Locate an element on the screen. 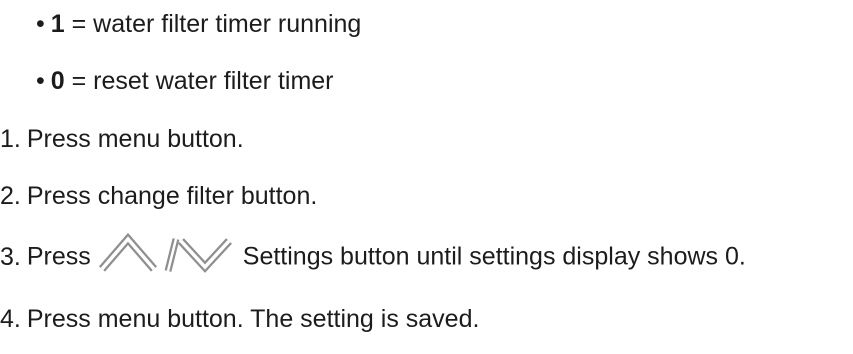  step-number: 2. is located at coordinates (10, 196).